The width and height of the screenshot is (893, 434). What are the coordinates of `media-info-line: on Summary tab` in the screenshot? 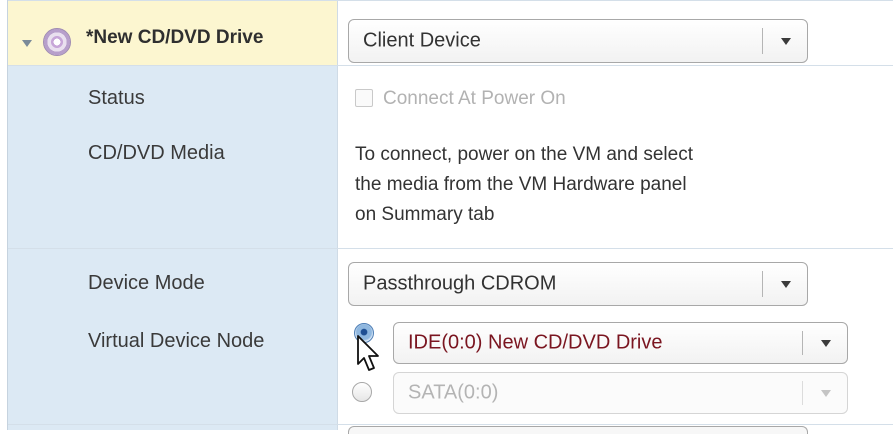 It's located at (425, 214).